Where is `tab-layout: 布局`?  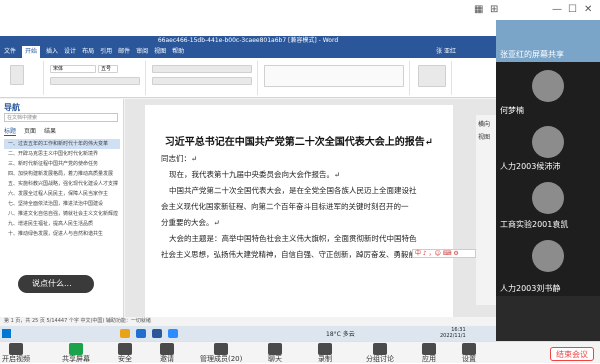
tab-layout: 布局 is located at coordinates (88, 52).